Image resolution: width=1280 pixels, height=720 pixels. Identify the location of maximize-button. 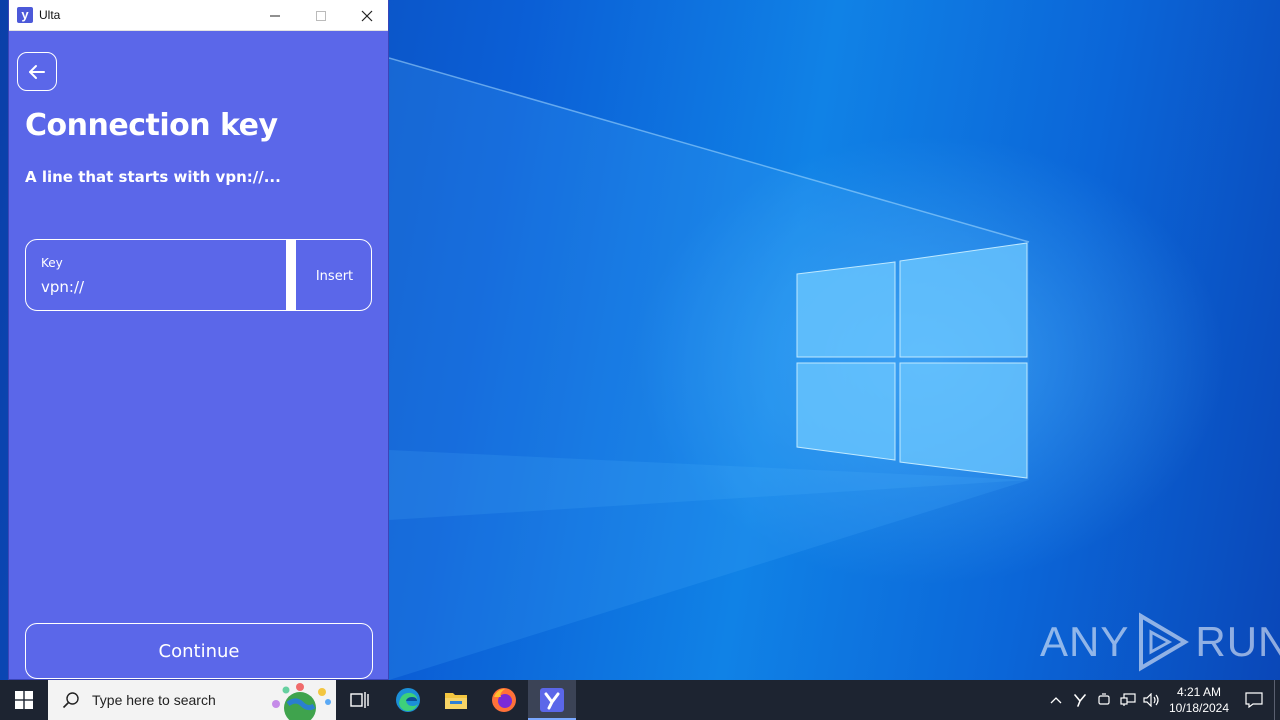
(321, 15).